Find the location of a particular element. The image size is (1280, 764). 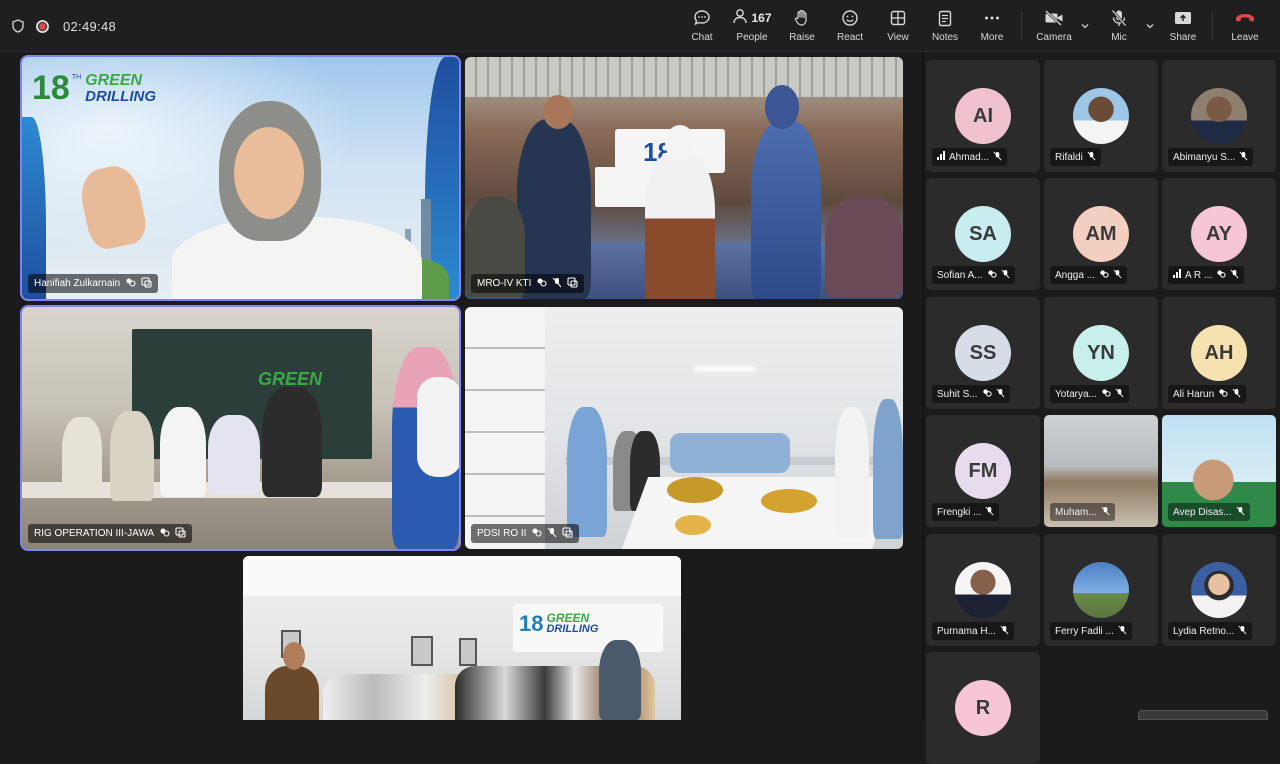

participant-avatar: FM is located at coordinates (983, 471).